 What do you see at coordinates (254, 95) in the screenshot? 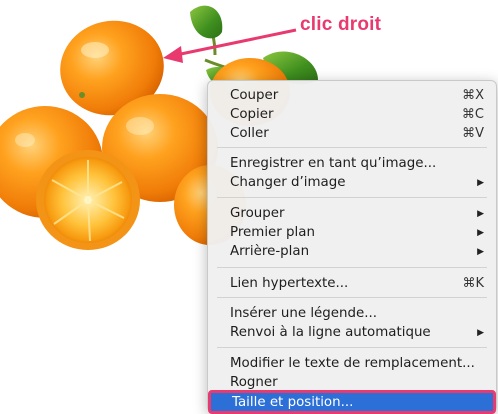
I see `menu-item-label: Couper` at bounding box center [254, 95].